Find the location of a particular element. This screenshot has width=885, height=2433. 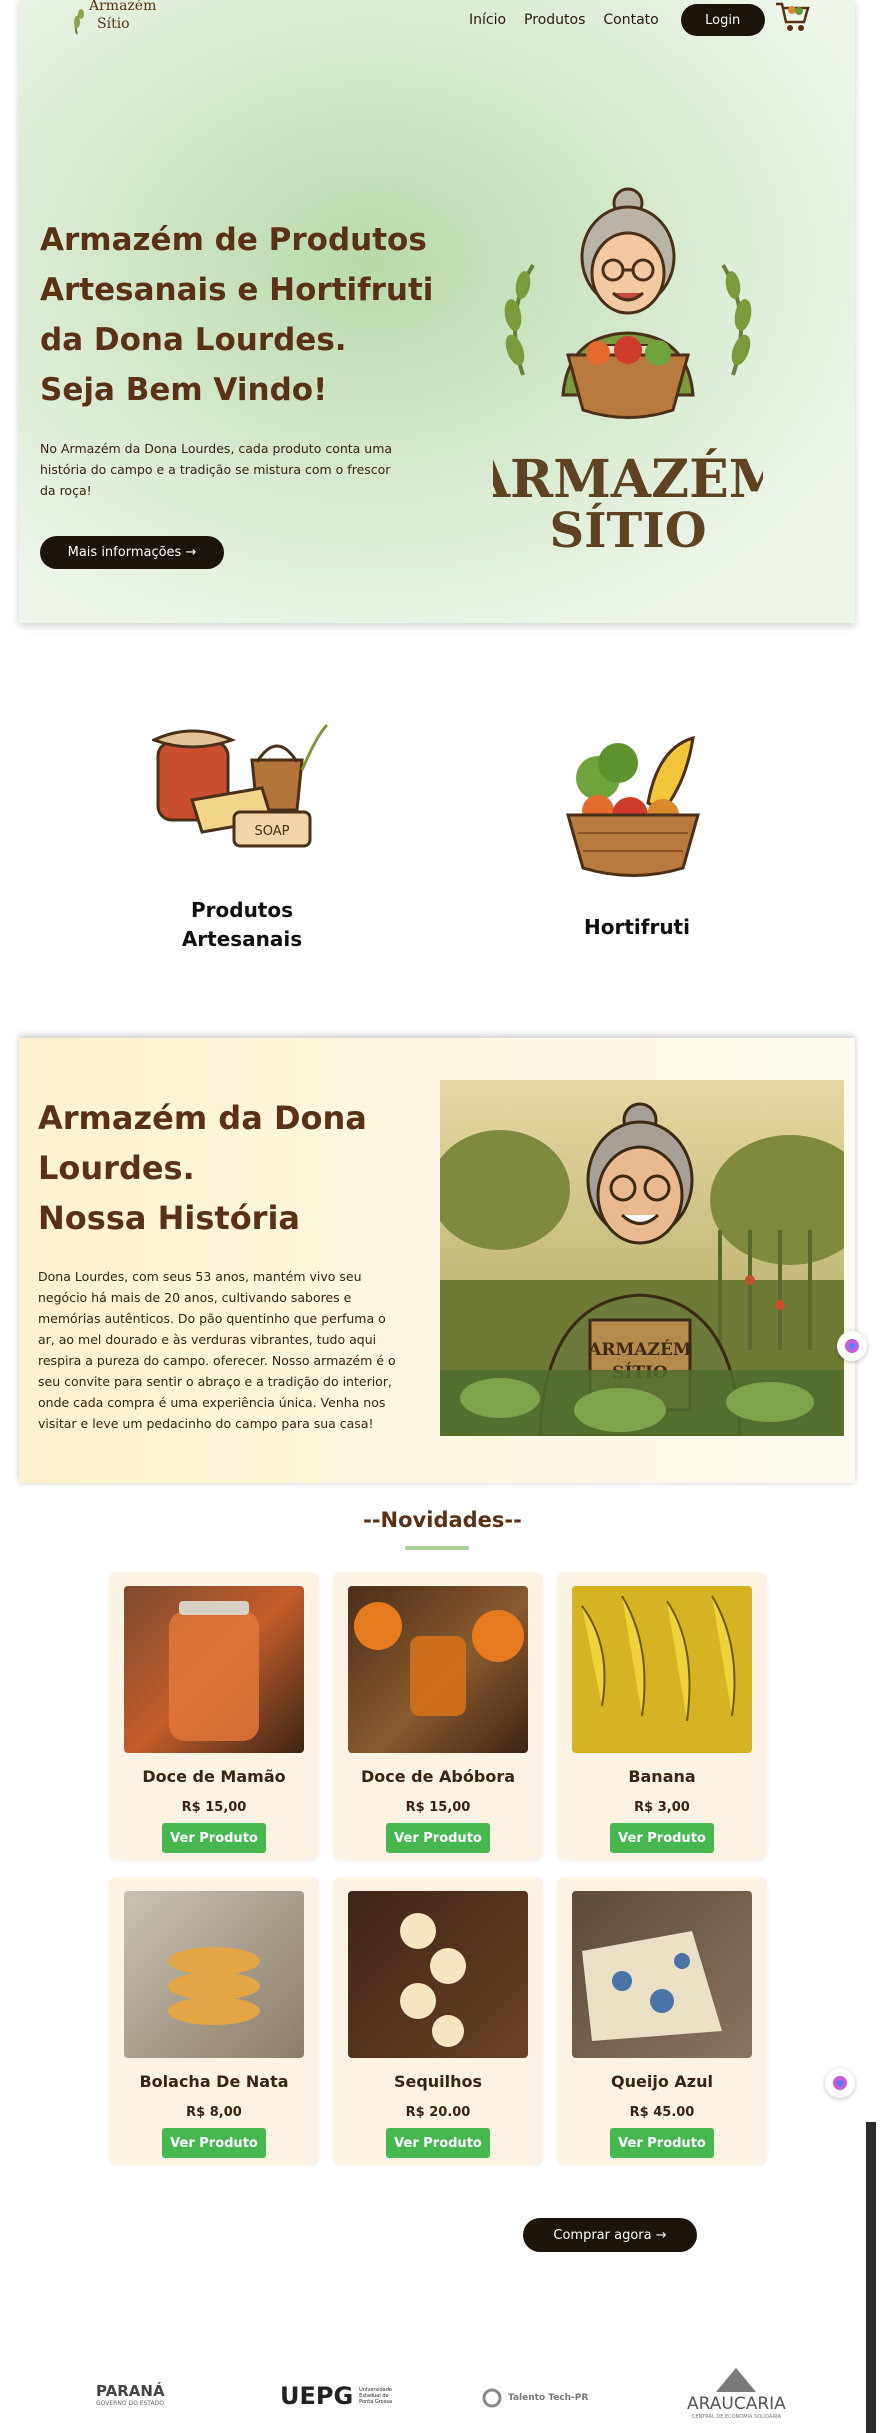

product-name: Queijo Azul is located at coordinates (662, 2081).